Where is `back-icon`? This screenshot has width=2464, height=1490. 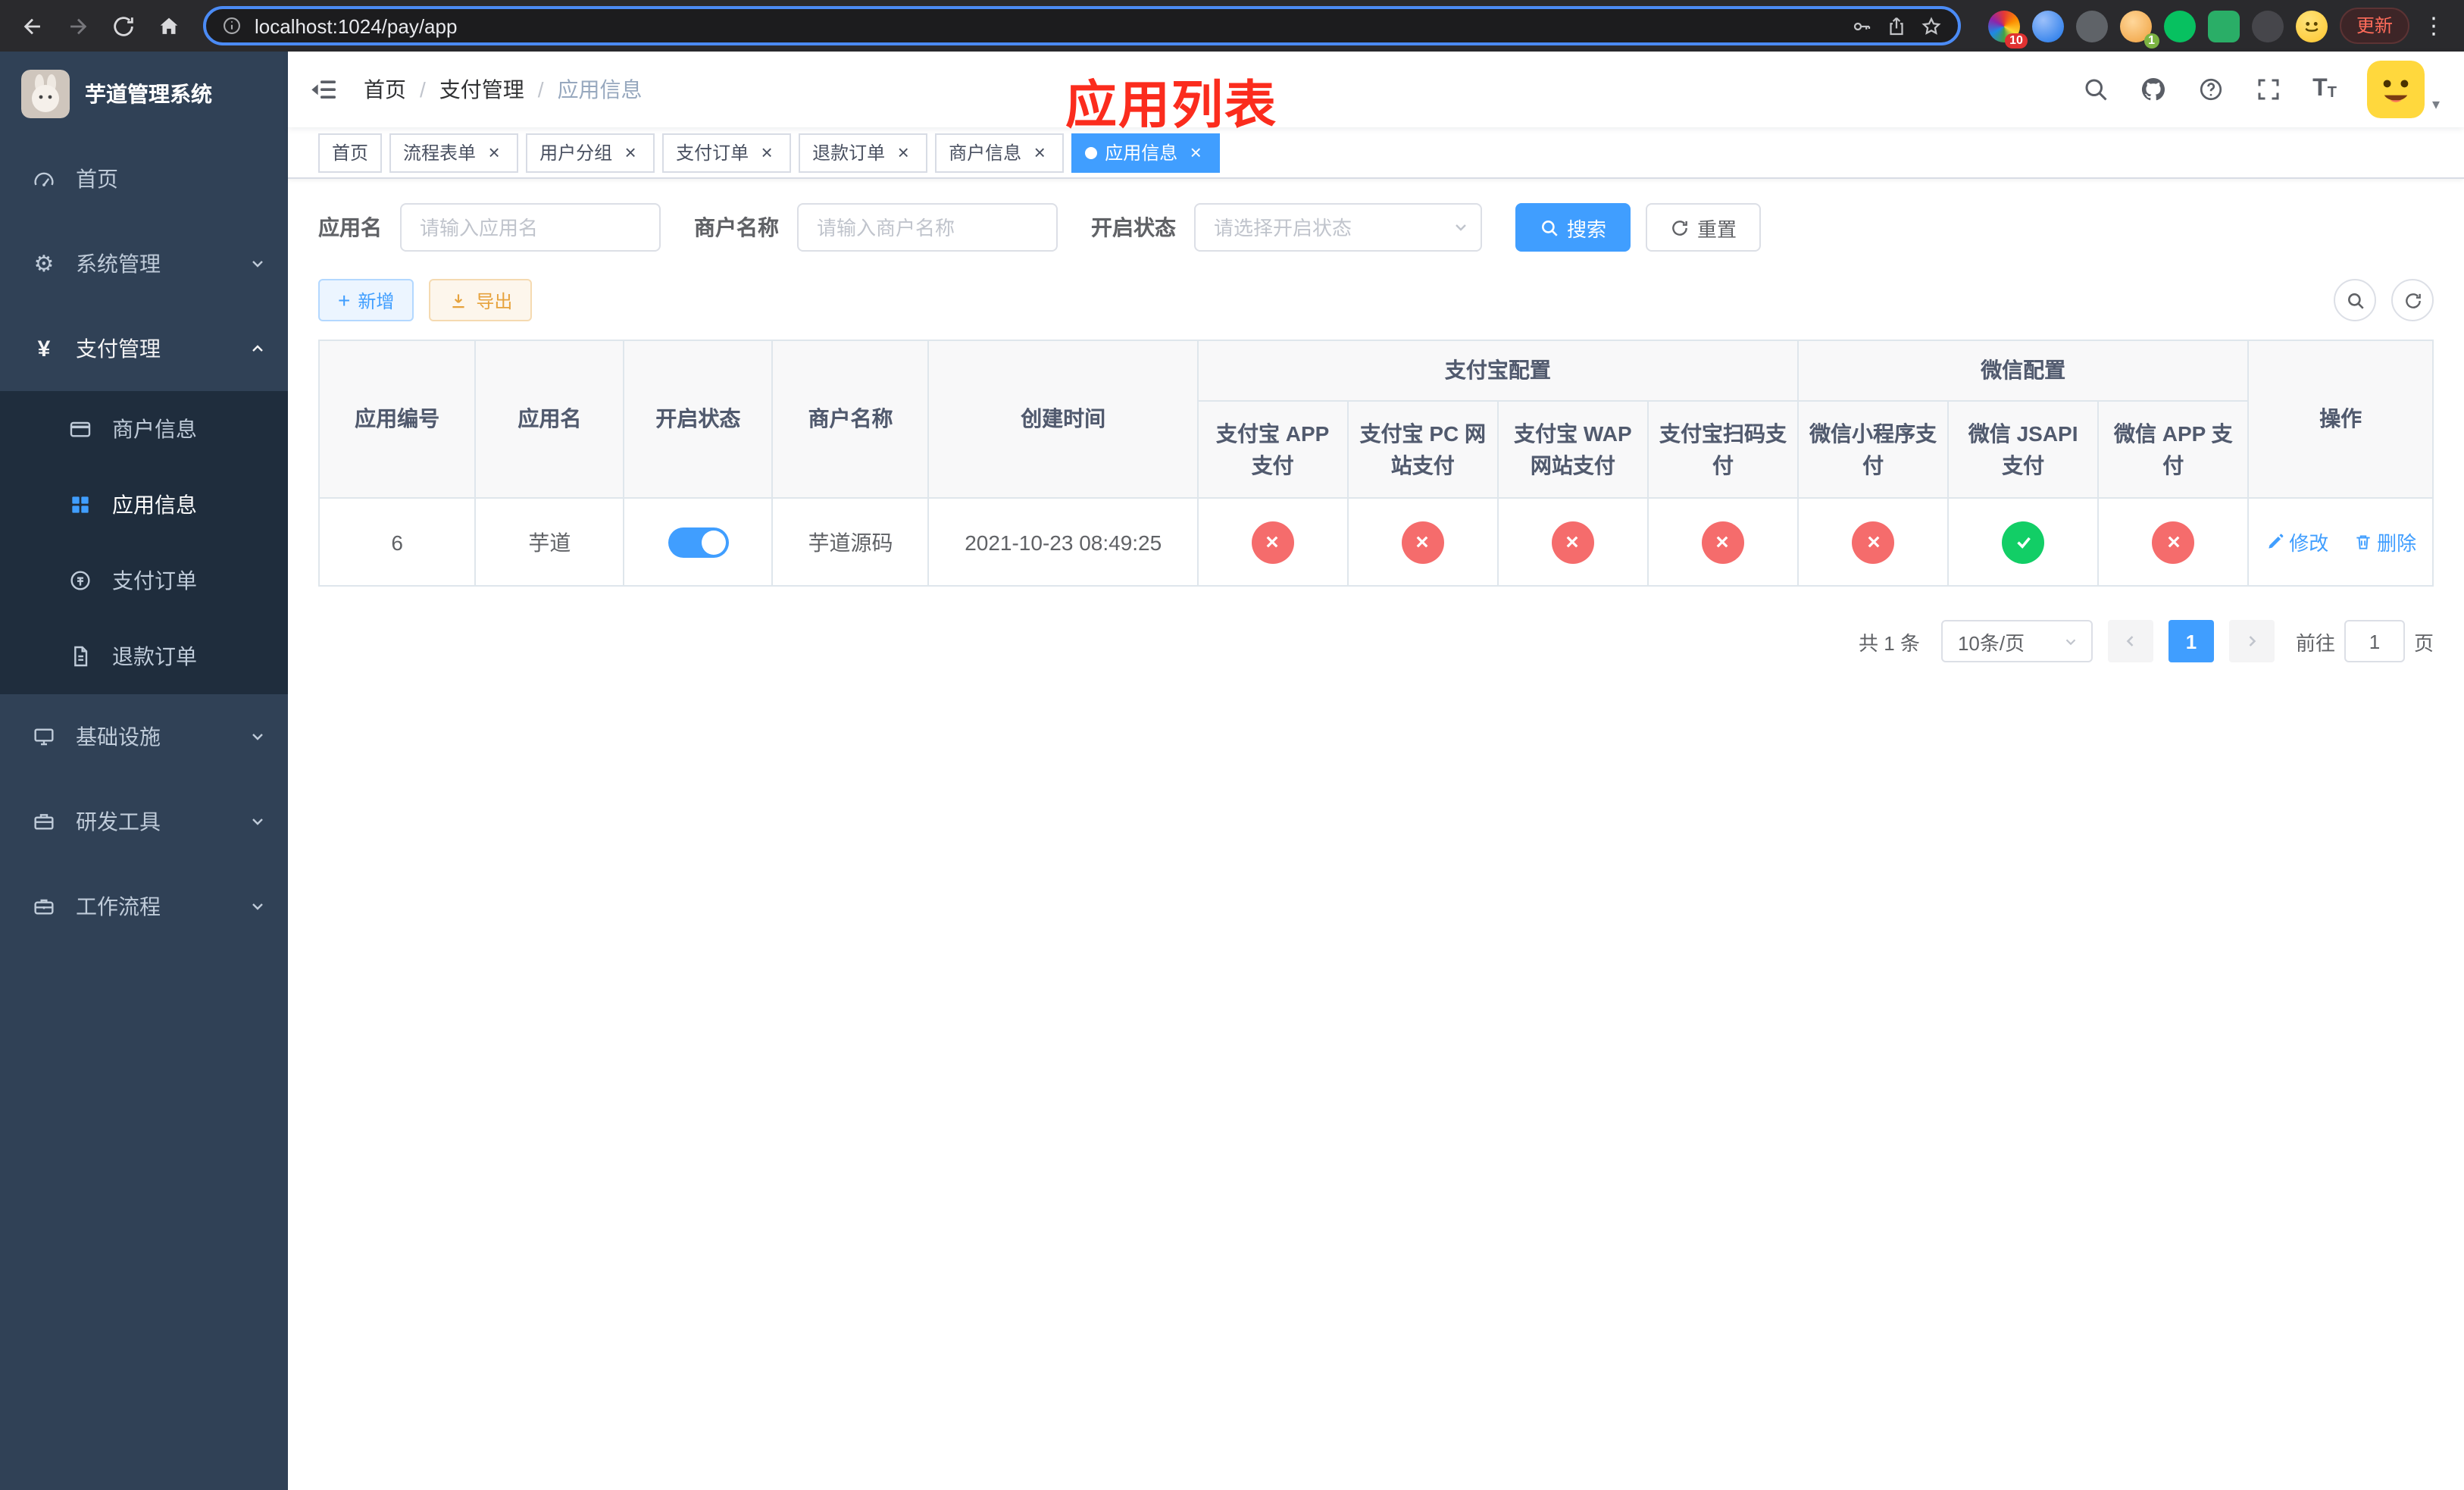 back-icon is located at coordinates (32, 26).